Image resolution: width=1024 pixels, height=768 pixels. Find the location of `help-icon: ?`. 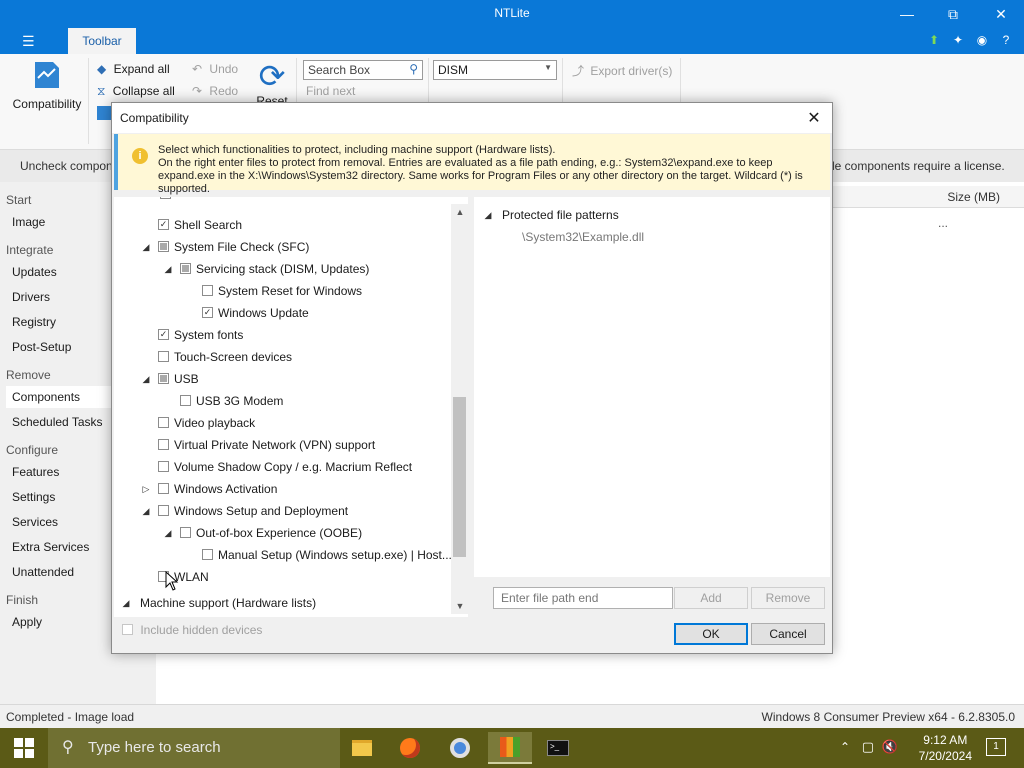

help-icon: ? is located at coordinates (1006, 40).